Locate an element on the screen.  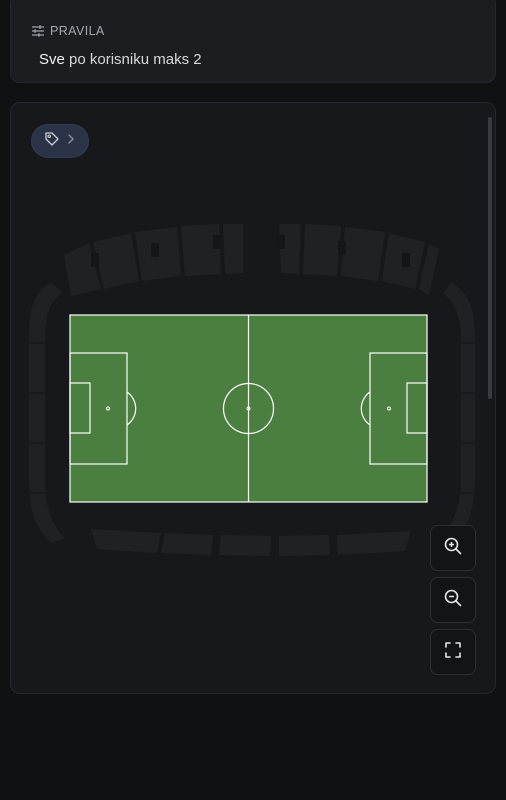
zoom-in-icon is located at coordinates (453, 548).